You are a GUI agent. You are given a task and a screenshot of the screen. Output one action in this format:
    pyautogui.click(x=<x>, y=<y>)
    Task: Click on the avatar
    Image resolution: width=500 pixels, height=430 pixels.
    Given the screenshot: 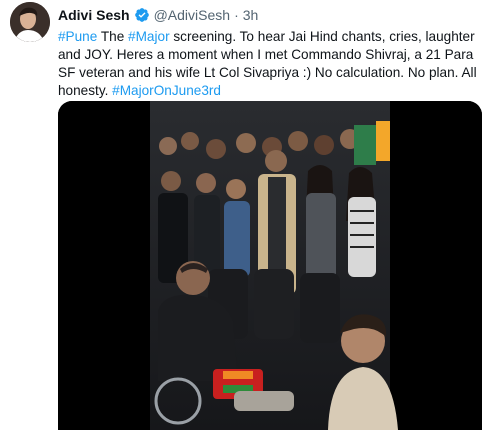 What is the action you would take?
    pyautogui.click(x=30, y=22)
    